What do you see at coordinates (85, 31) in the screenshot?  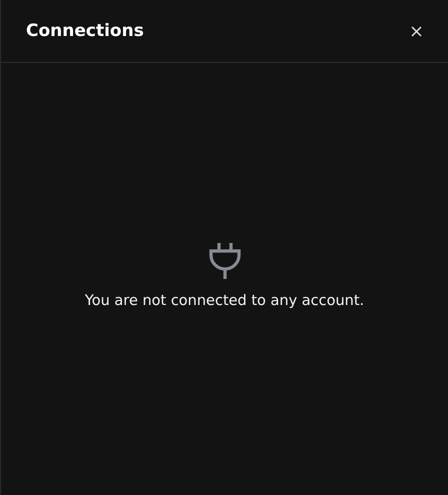 I see `panel-title: Connections` at bounding box center [85, 31].